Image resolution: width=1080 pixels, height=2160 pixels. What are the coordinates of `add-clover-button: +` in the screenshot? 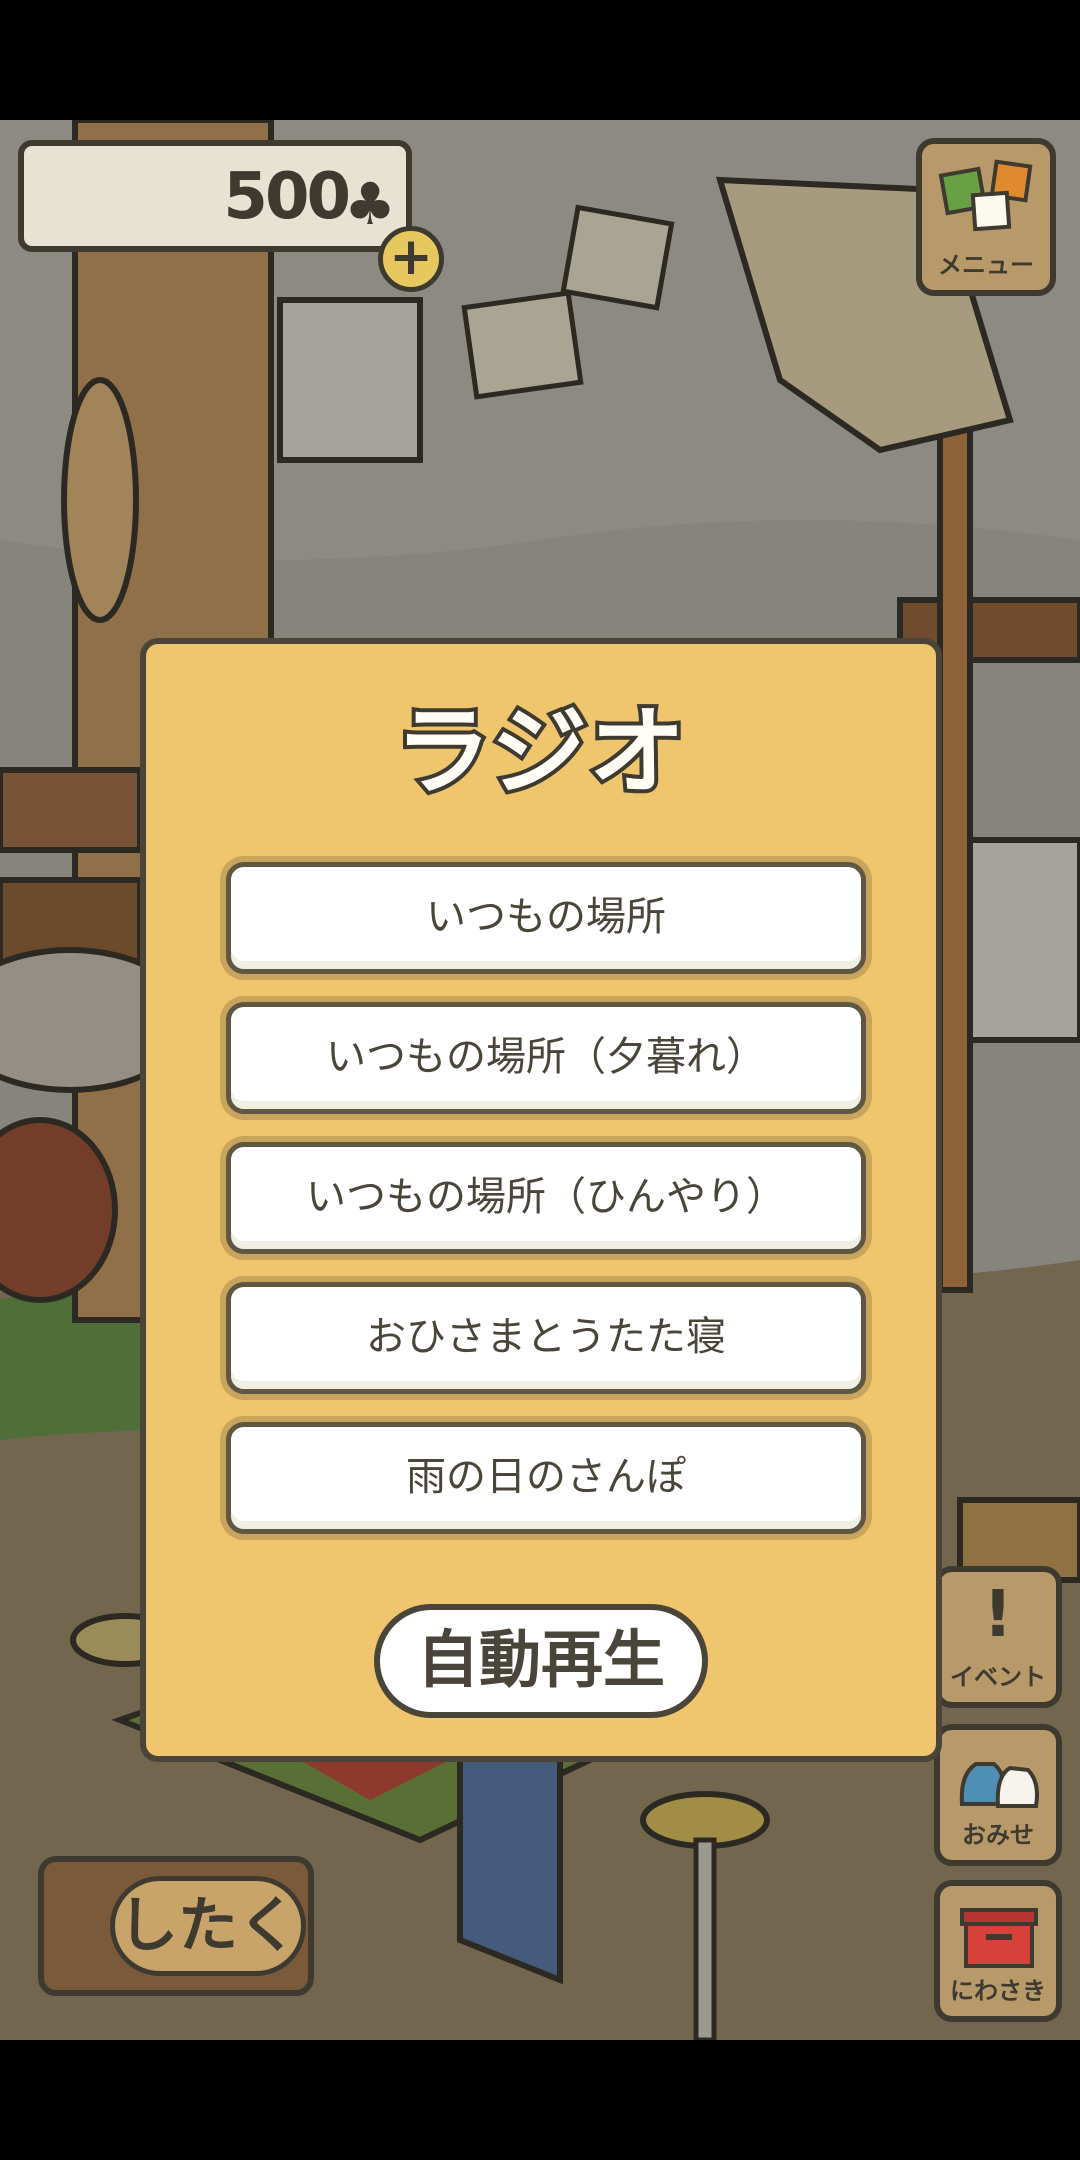 It's located at (411, 259).